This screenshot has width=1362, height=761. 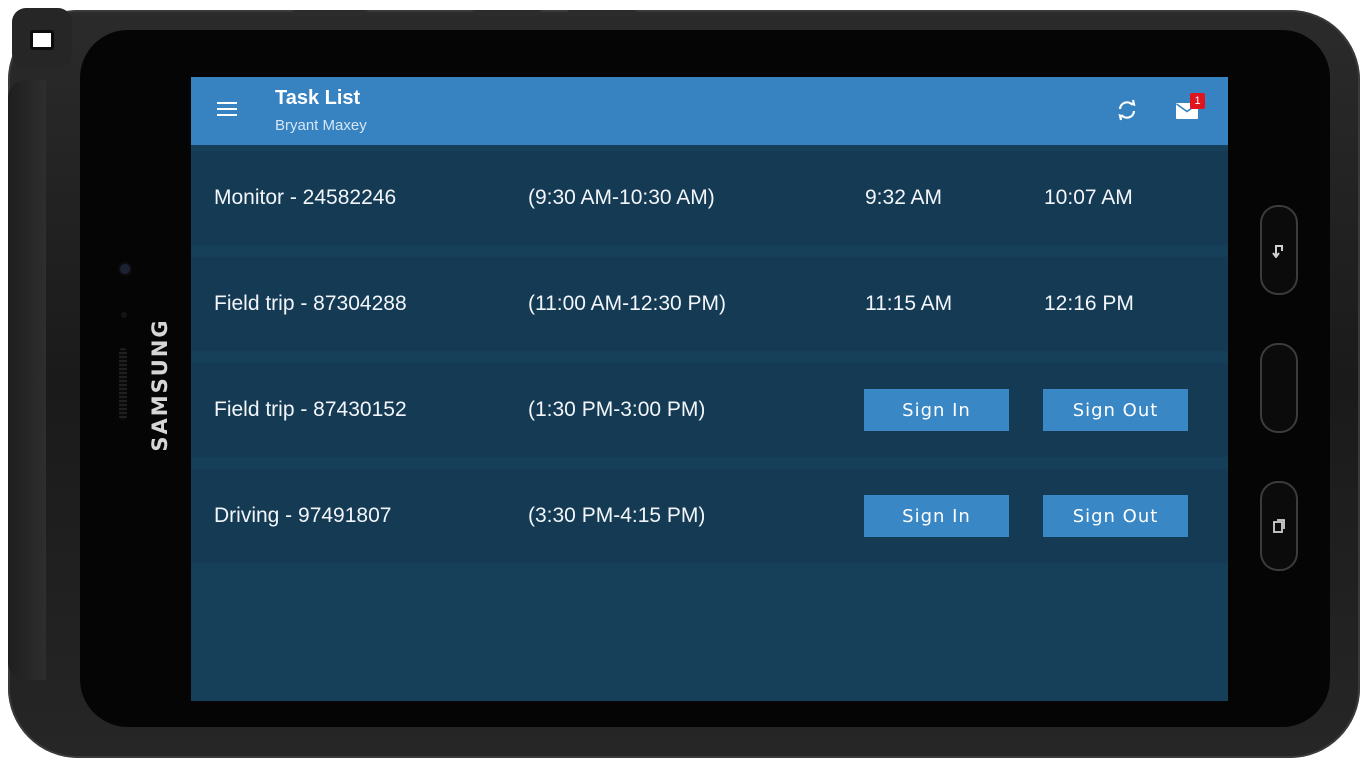 I want to click on app-bar: Task List Bryant Maxey 1, so click(x=709, y=111).